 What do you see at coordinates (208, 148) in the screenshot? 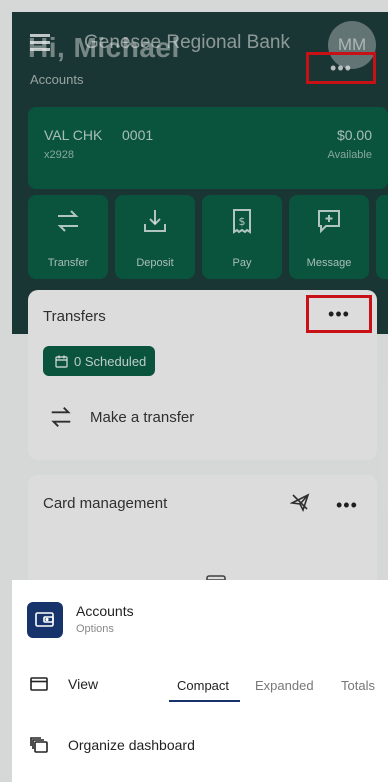
I see `account-card: VAL CHK 0001 x2928 $0.00 Available` at bounding box center [208, 148].